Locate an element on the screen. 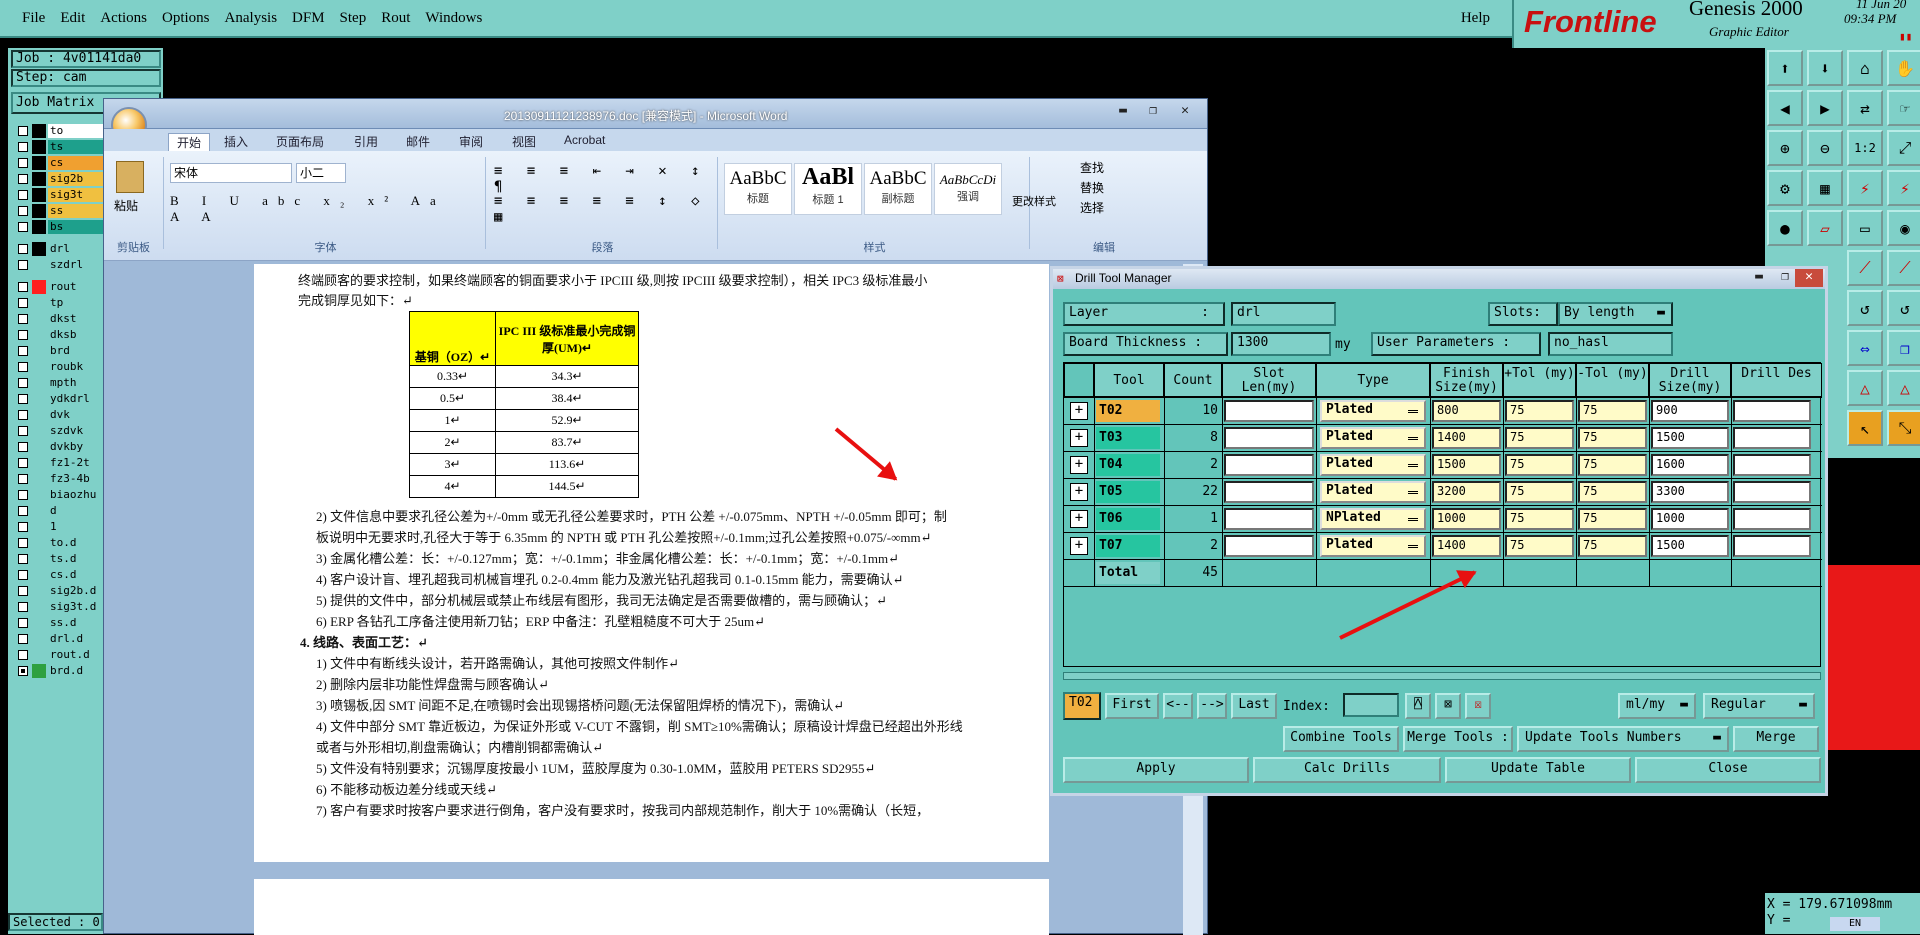  delete-icon: ☒ is located at coordinates (1478, 706).